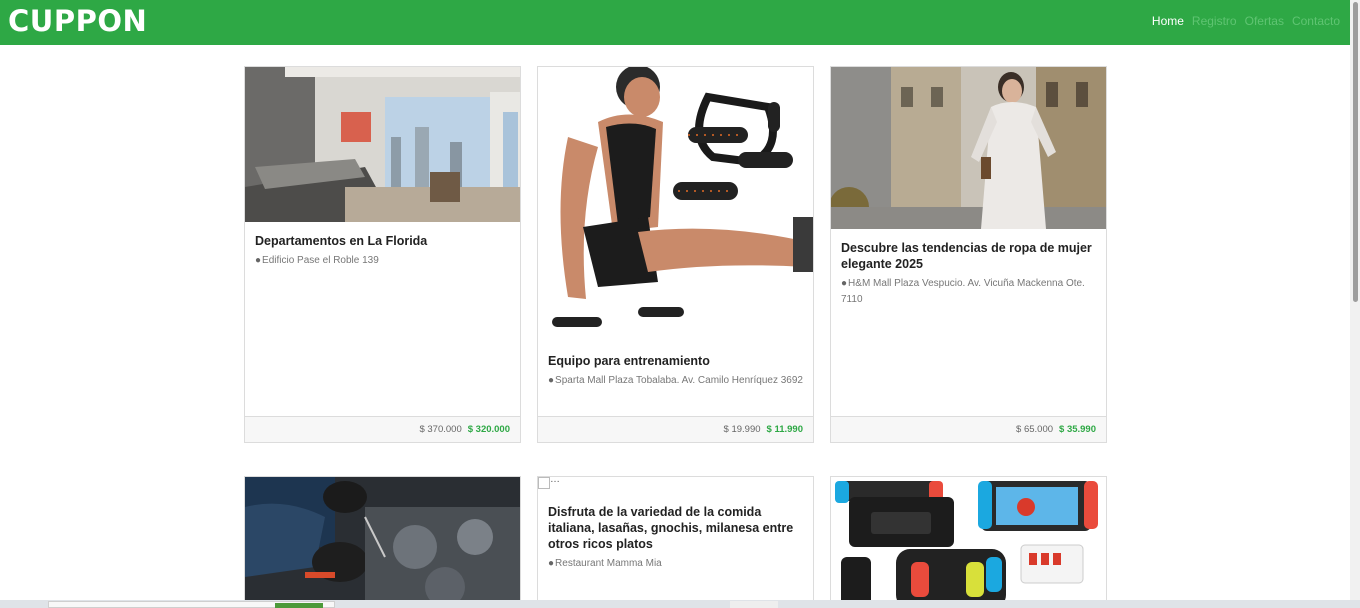  What do you see at coordinates (675, 564) in the screenshot?
I see `card-address: ●Restaurant Mamma Mia` at bounding box center [675, 564].